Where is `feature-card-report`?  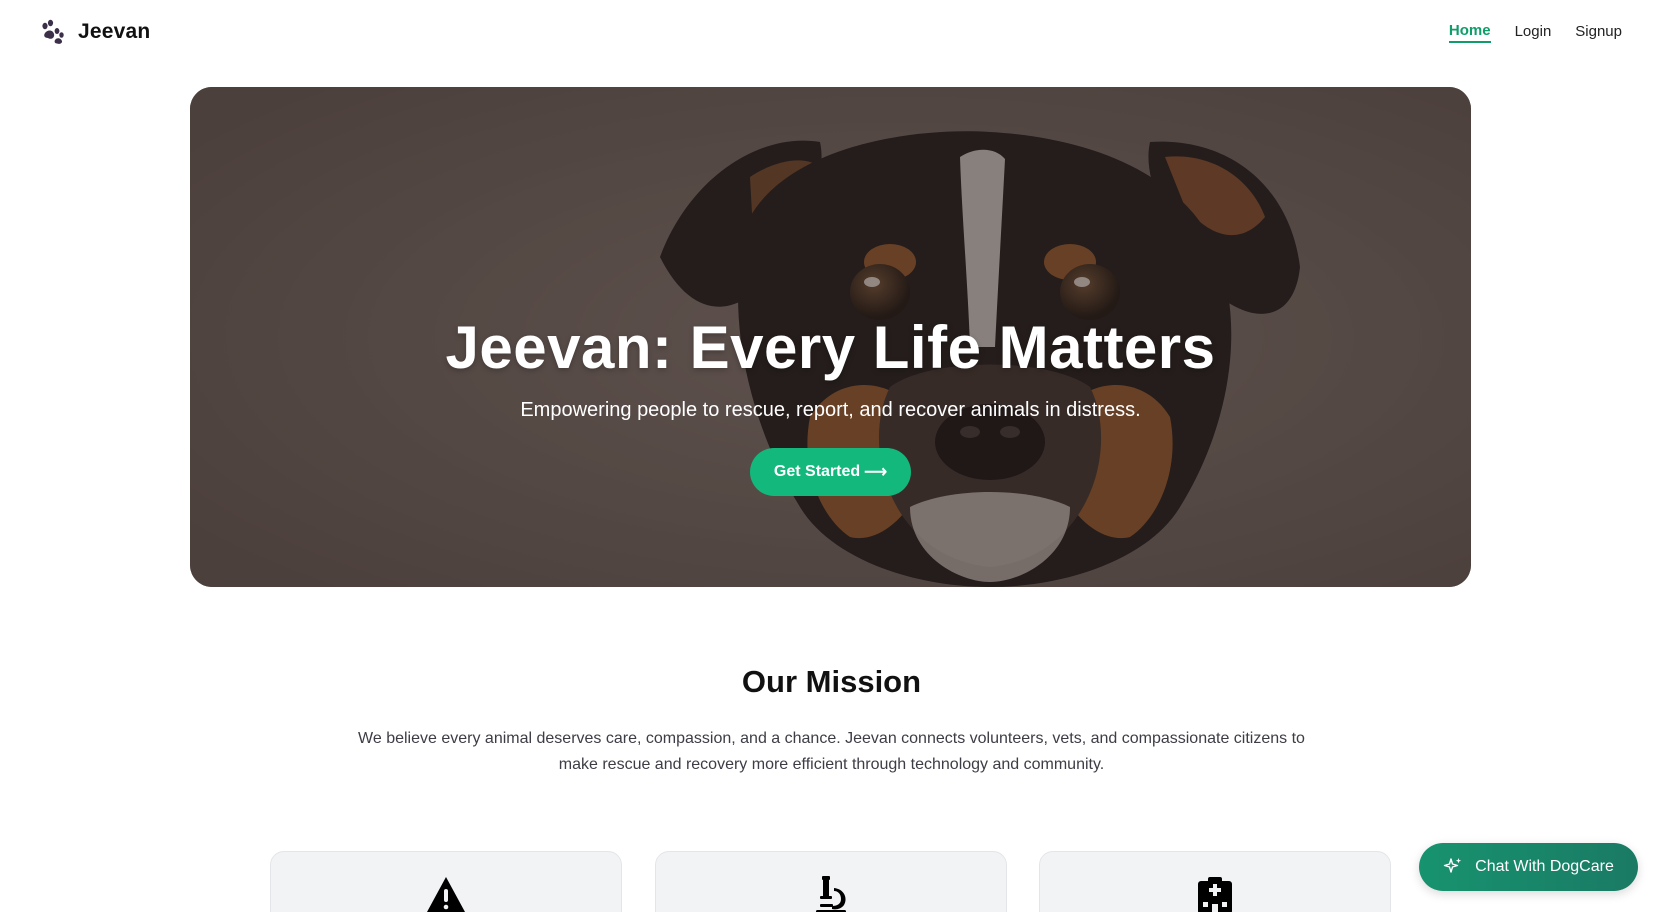
feature-card-report is located at coordinates (446, 881).